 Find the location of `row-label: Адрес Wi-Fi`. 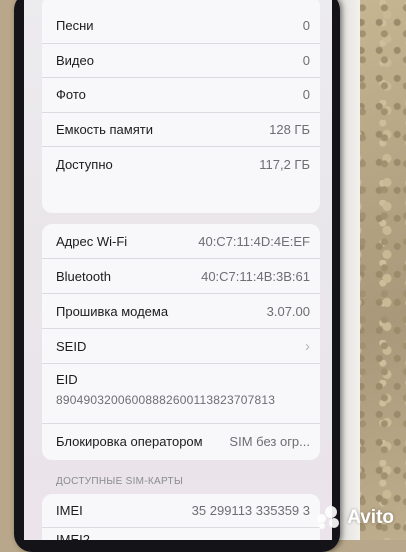

row-label: Адрес Wi-Fi is located at coordinates (92, 241).